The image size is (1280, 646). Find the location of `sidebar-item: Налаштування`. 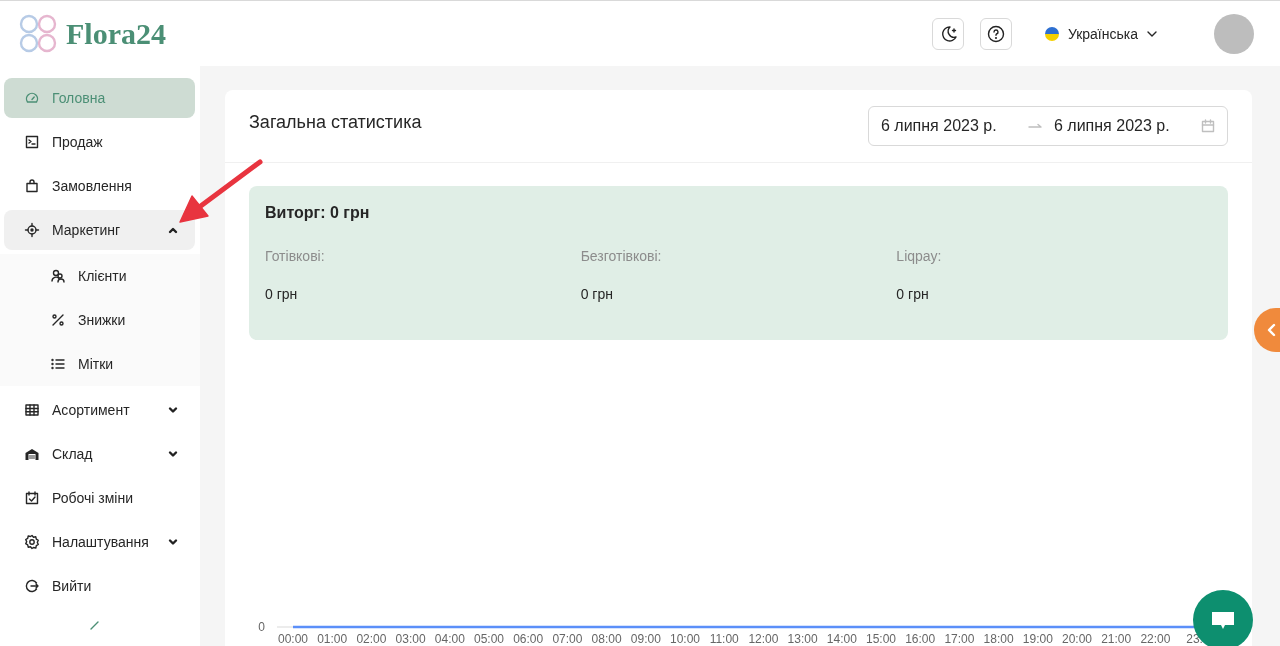

sidebar-item: Налаштування is located at coordinates (99, 542).